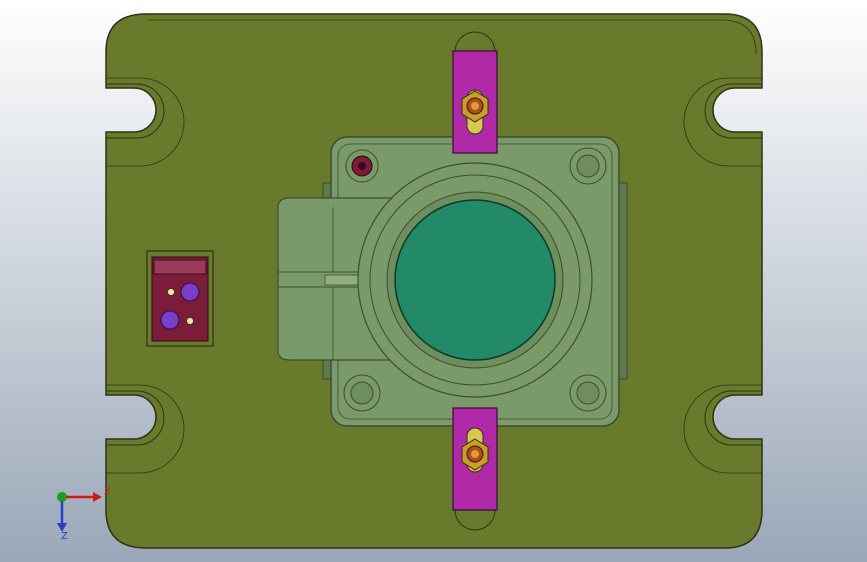 The height and width of the screenshot is (562, 867). I want to click on lens-window, so click(475, 280).